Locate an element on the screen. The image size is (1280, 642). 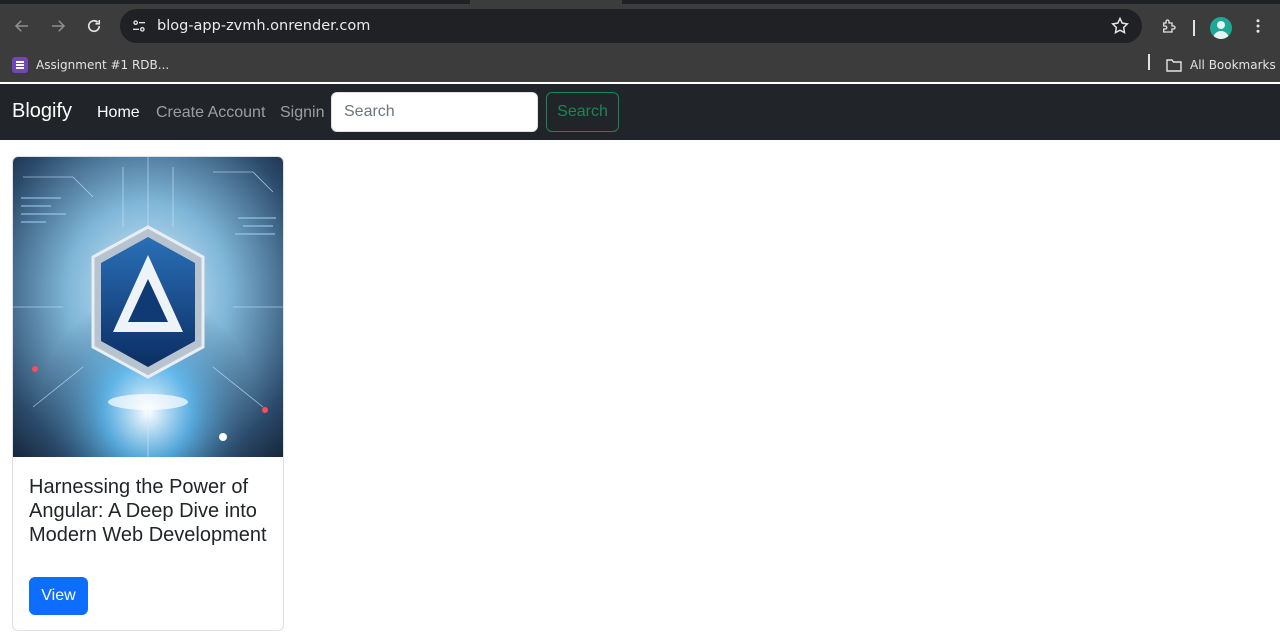
site-info-icon is located at coordinates (139, 26).